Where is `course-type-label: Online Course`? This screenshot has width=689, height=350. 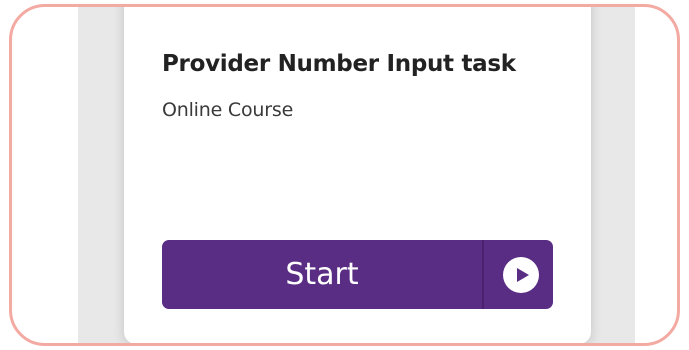
course-type-label: Online Course is located at coordinates (228, 110).